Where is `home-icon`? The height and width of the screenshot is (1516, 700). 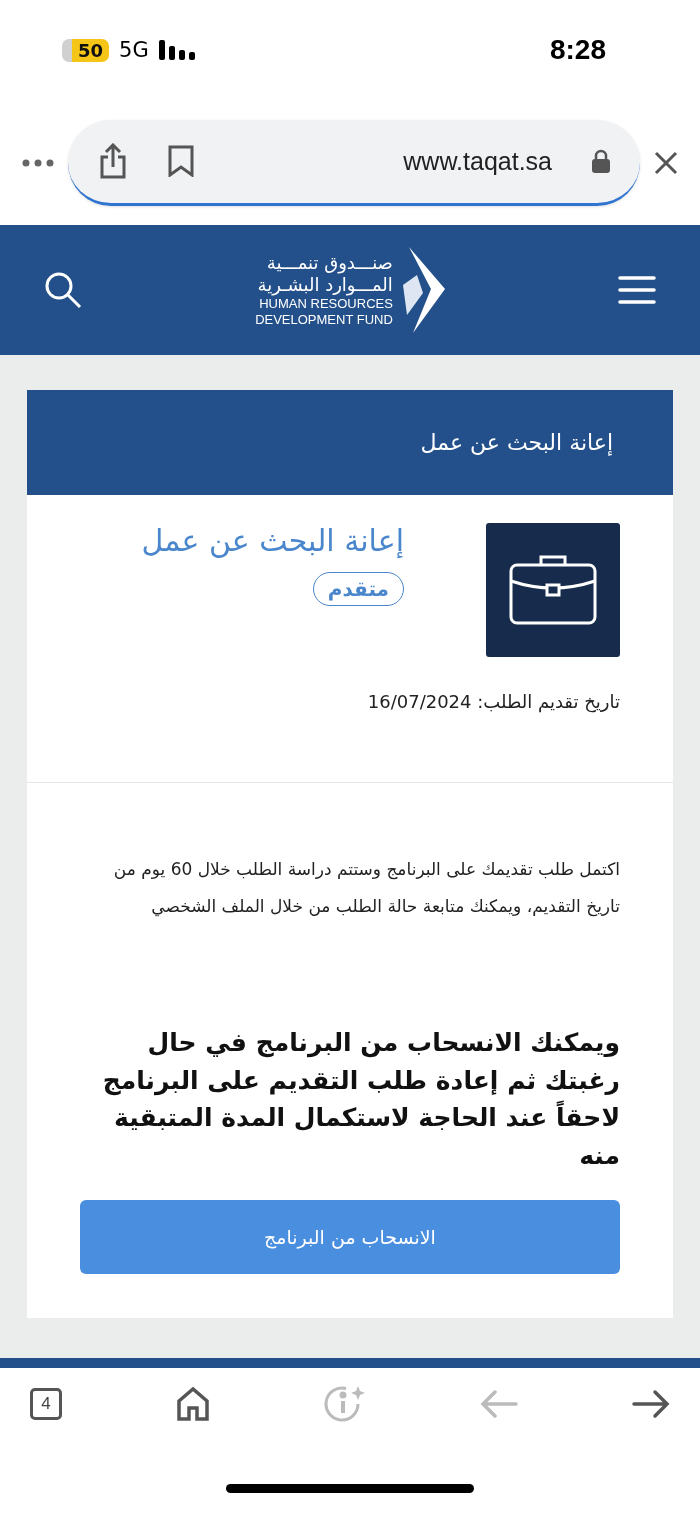 home-icon is located at coordinates (193, 1404).